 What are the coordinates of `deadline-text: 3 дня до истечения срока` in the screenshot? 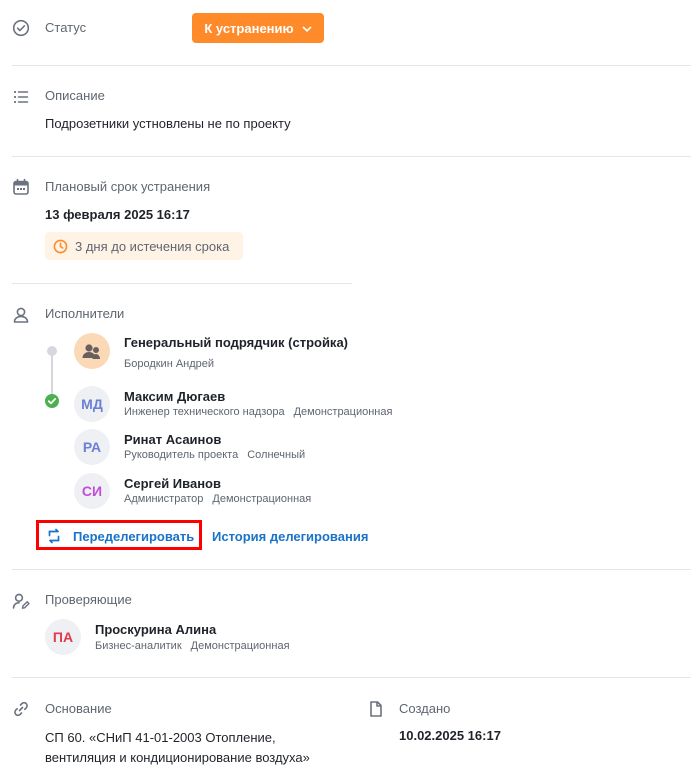 It's located at (152, 246).